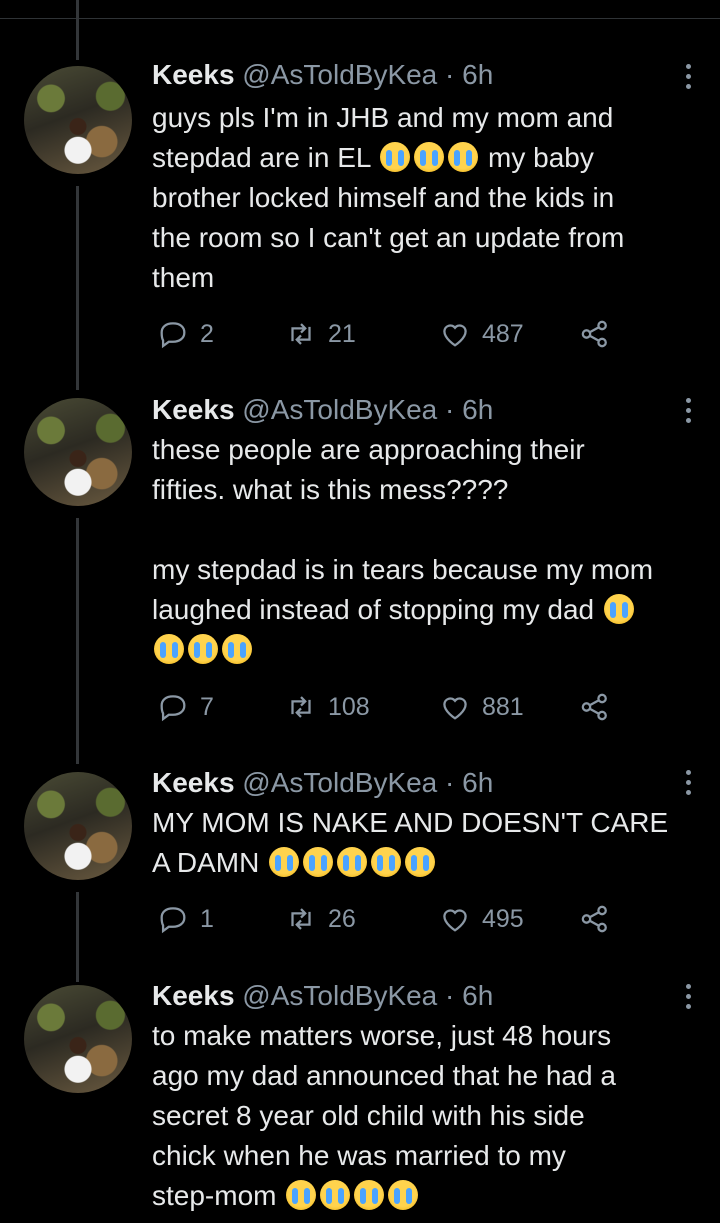 The height and width of the screenshot is (1223, 720). I want to click on reply-count: 7, so click(207, 706).